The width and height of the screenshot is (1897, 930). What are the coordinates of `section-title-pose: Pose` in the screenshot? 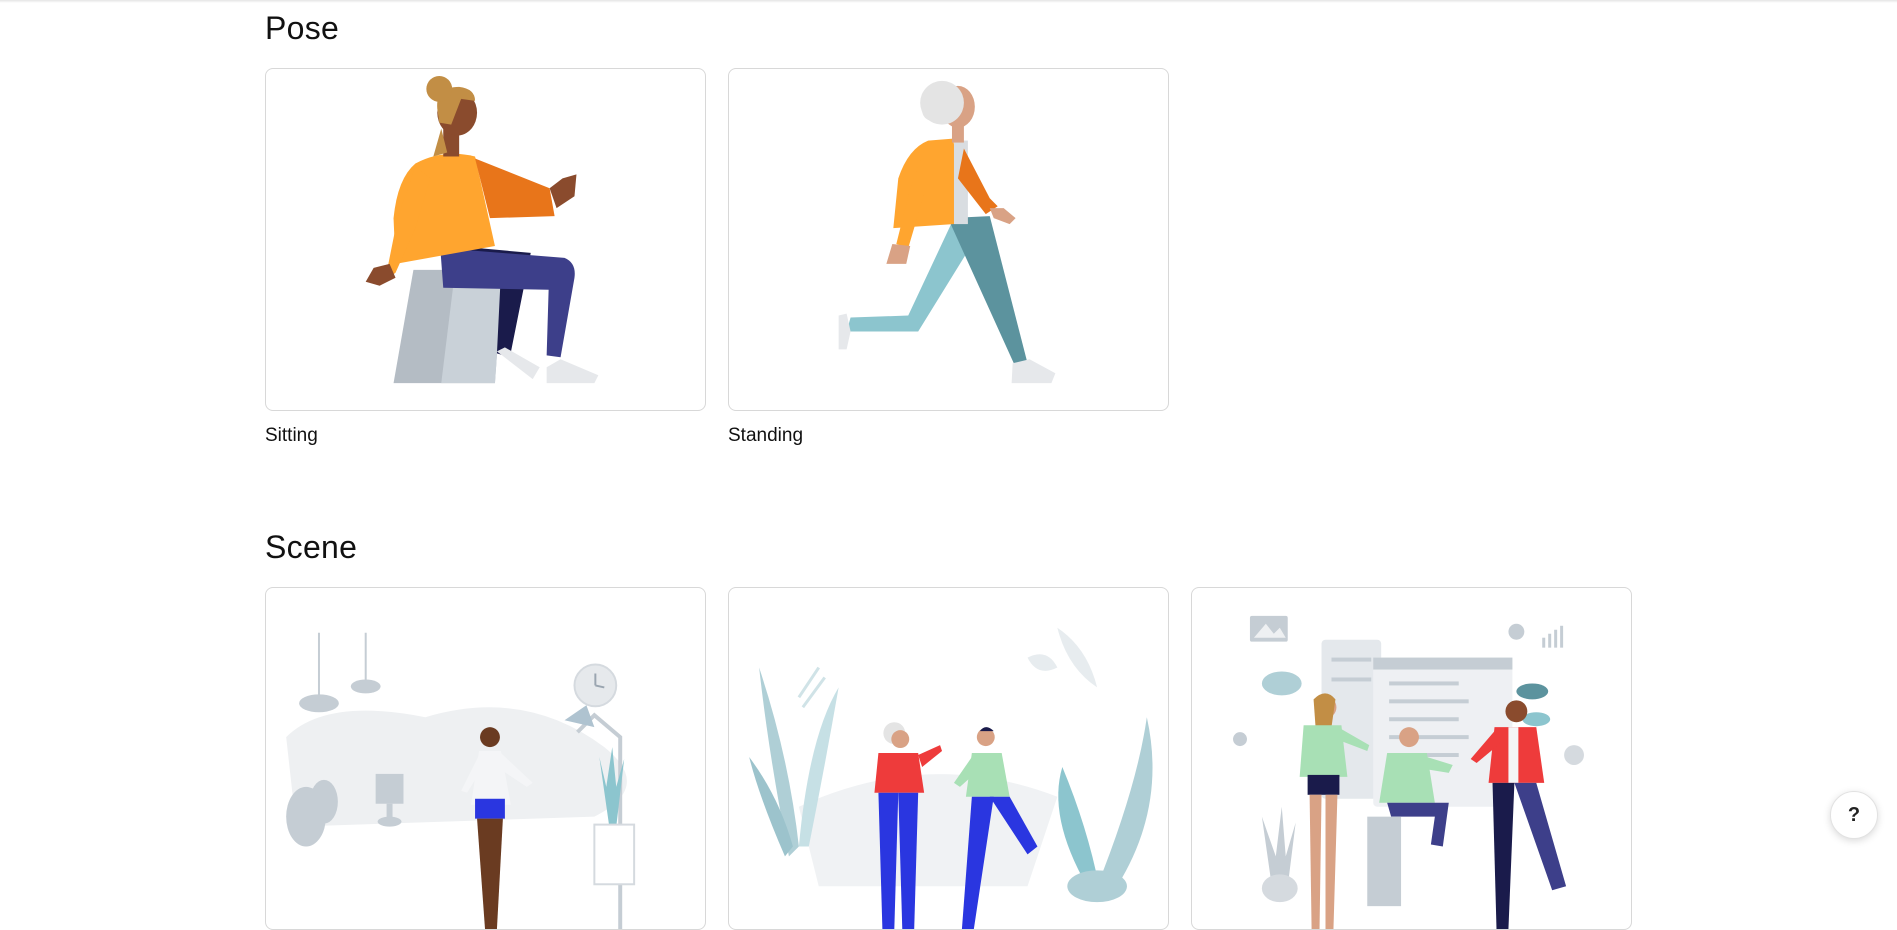 It's located at (302, 28).